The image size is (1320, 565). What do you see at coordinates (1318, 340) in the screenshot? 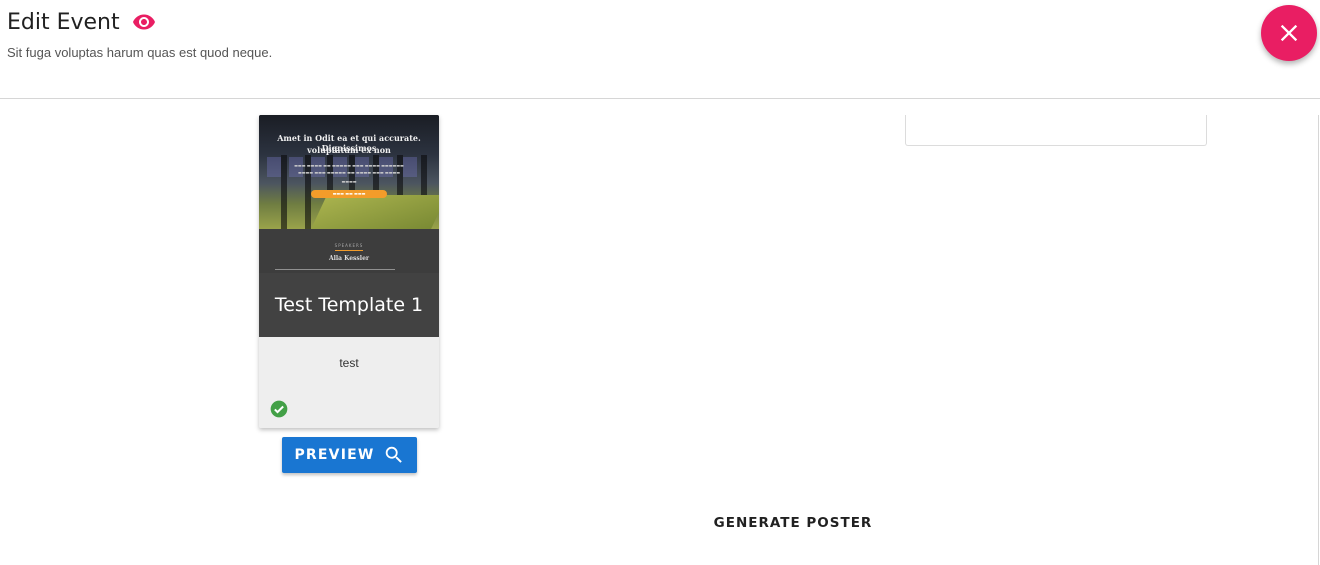
I see `panel-divider` at bounding box center [1318, 340].